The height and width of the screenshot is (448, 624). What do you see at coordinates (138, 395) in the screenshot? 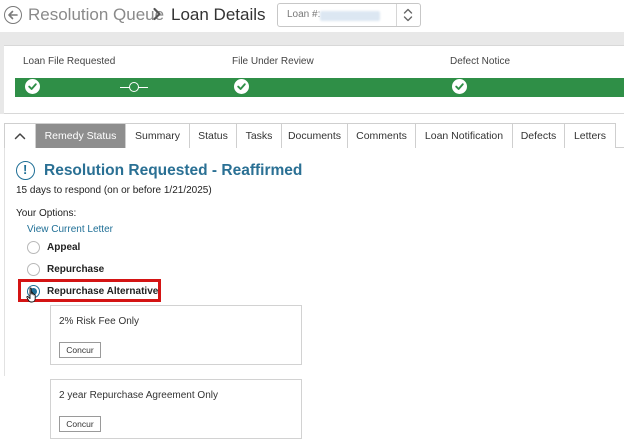
I see `alternative-title: 2 year Repurchase Agreement Only` at bounding box center [138, 395].